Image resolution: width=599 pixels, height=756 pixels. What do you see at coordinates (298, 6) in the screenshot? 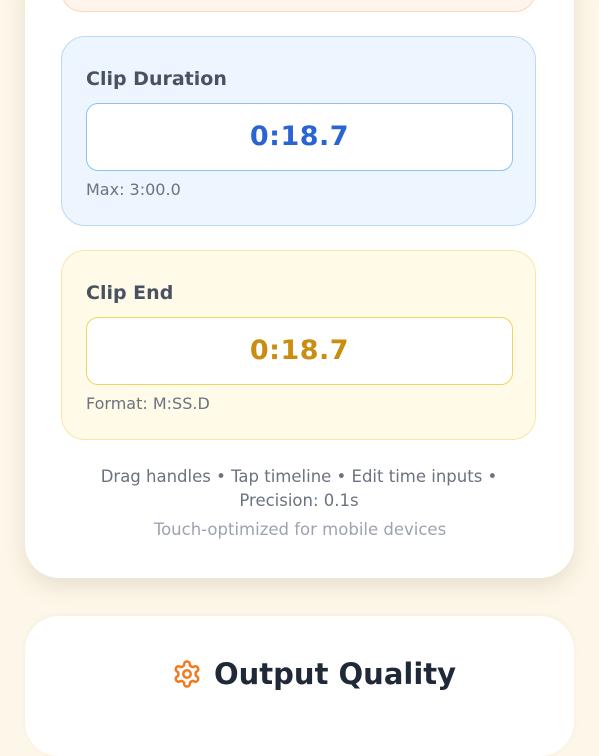
I see `clip-start-panel` at bounding box center [298, 6].